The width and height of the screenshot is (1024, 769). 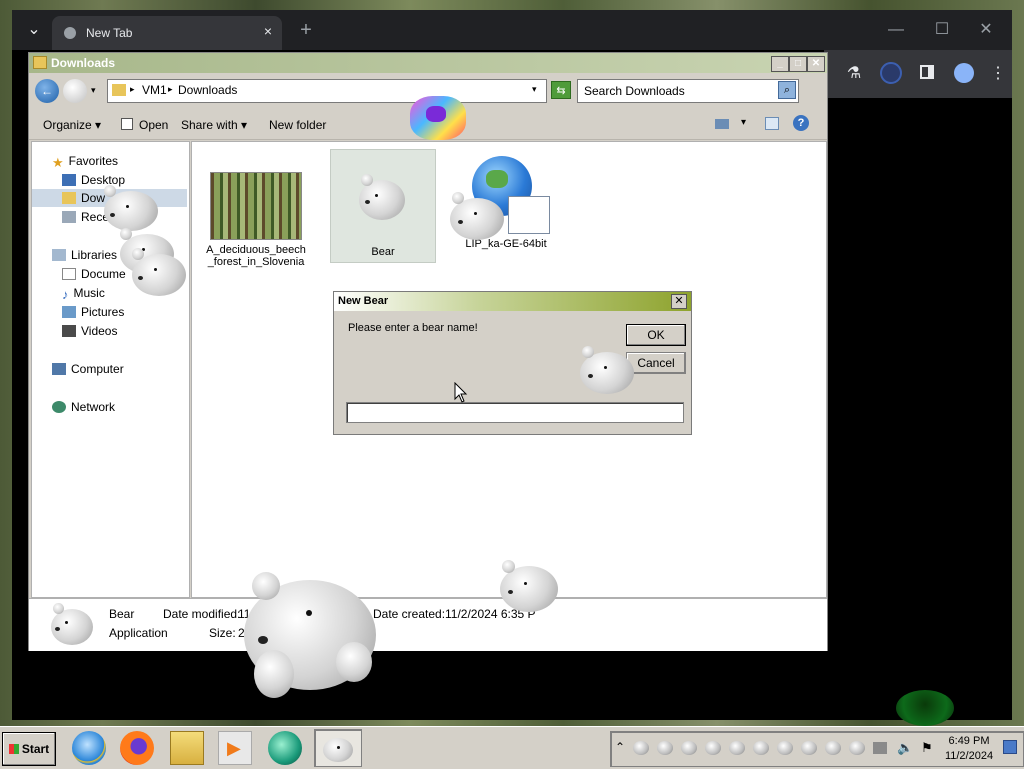 What do you see at coordinates (512, 30) in the screenshot?
I see `browser-tab-bar: ⌄ New Tab × + — ☐ ✕` at bounding box center [512, 30].